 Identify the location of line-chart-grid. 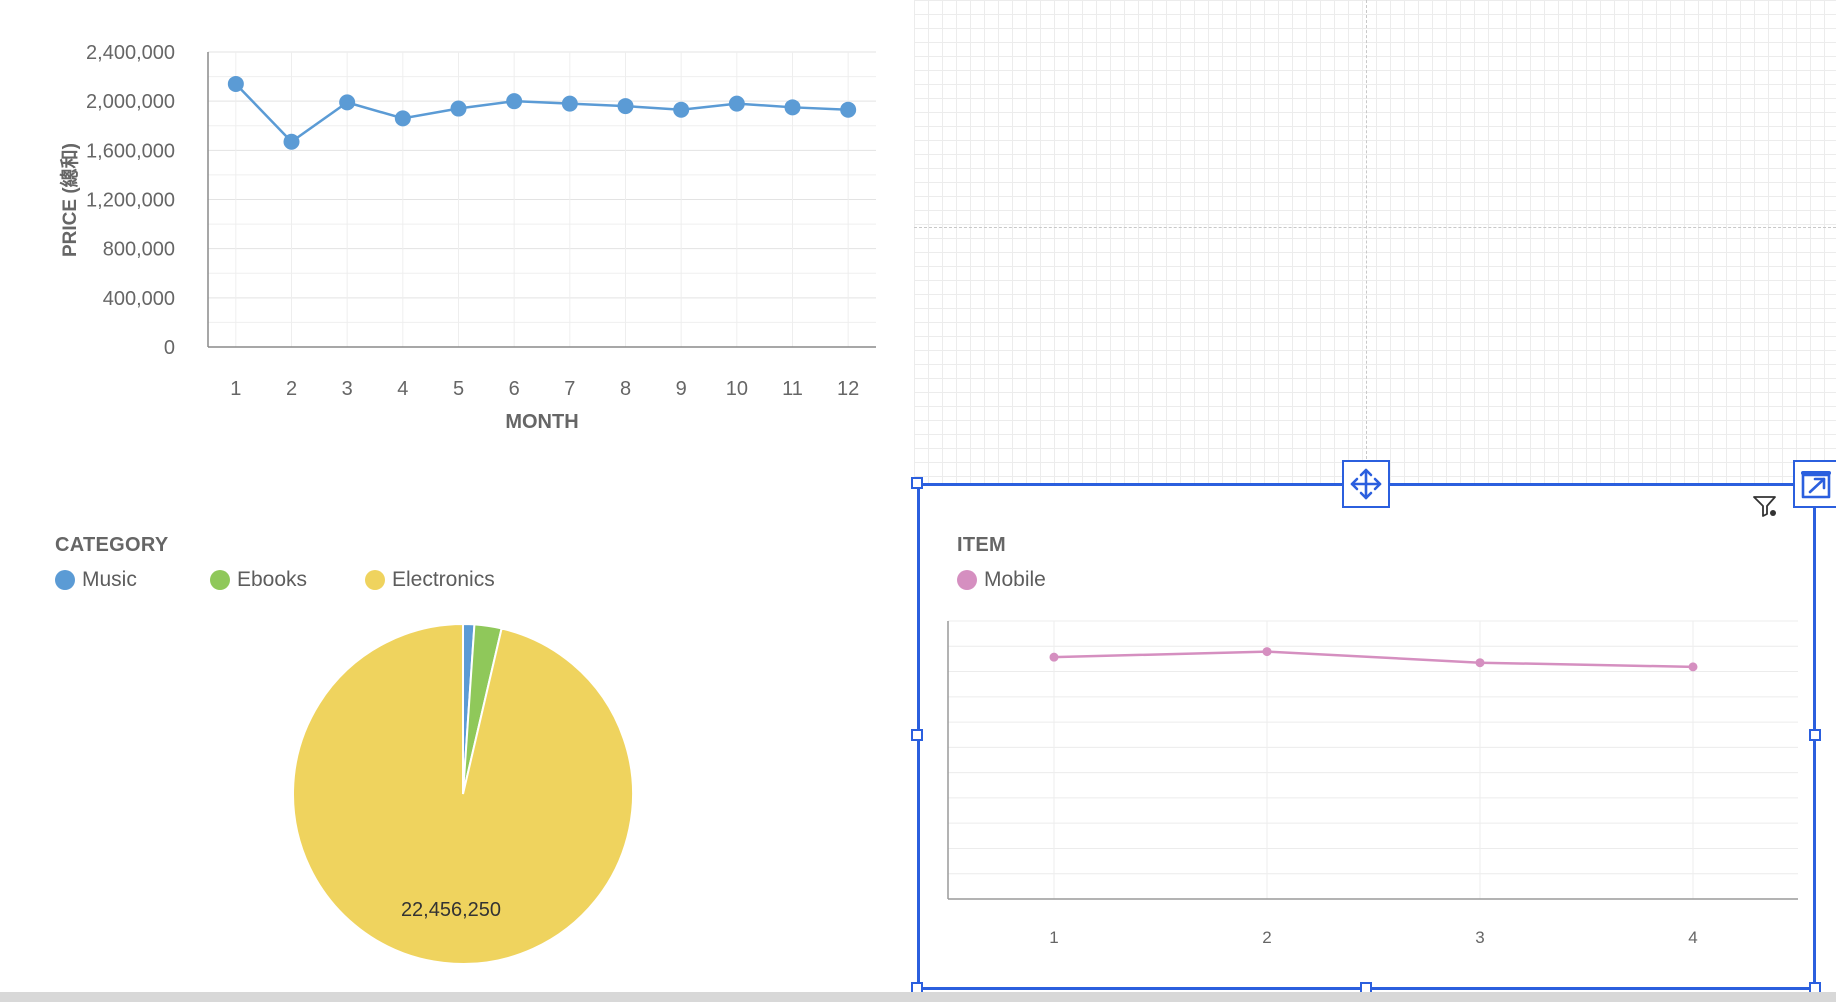
(542, 199).